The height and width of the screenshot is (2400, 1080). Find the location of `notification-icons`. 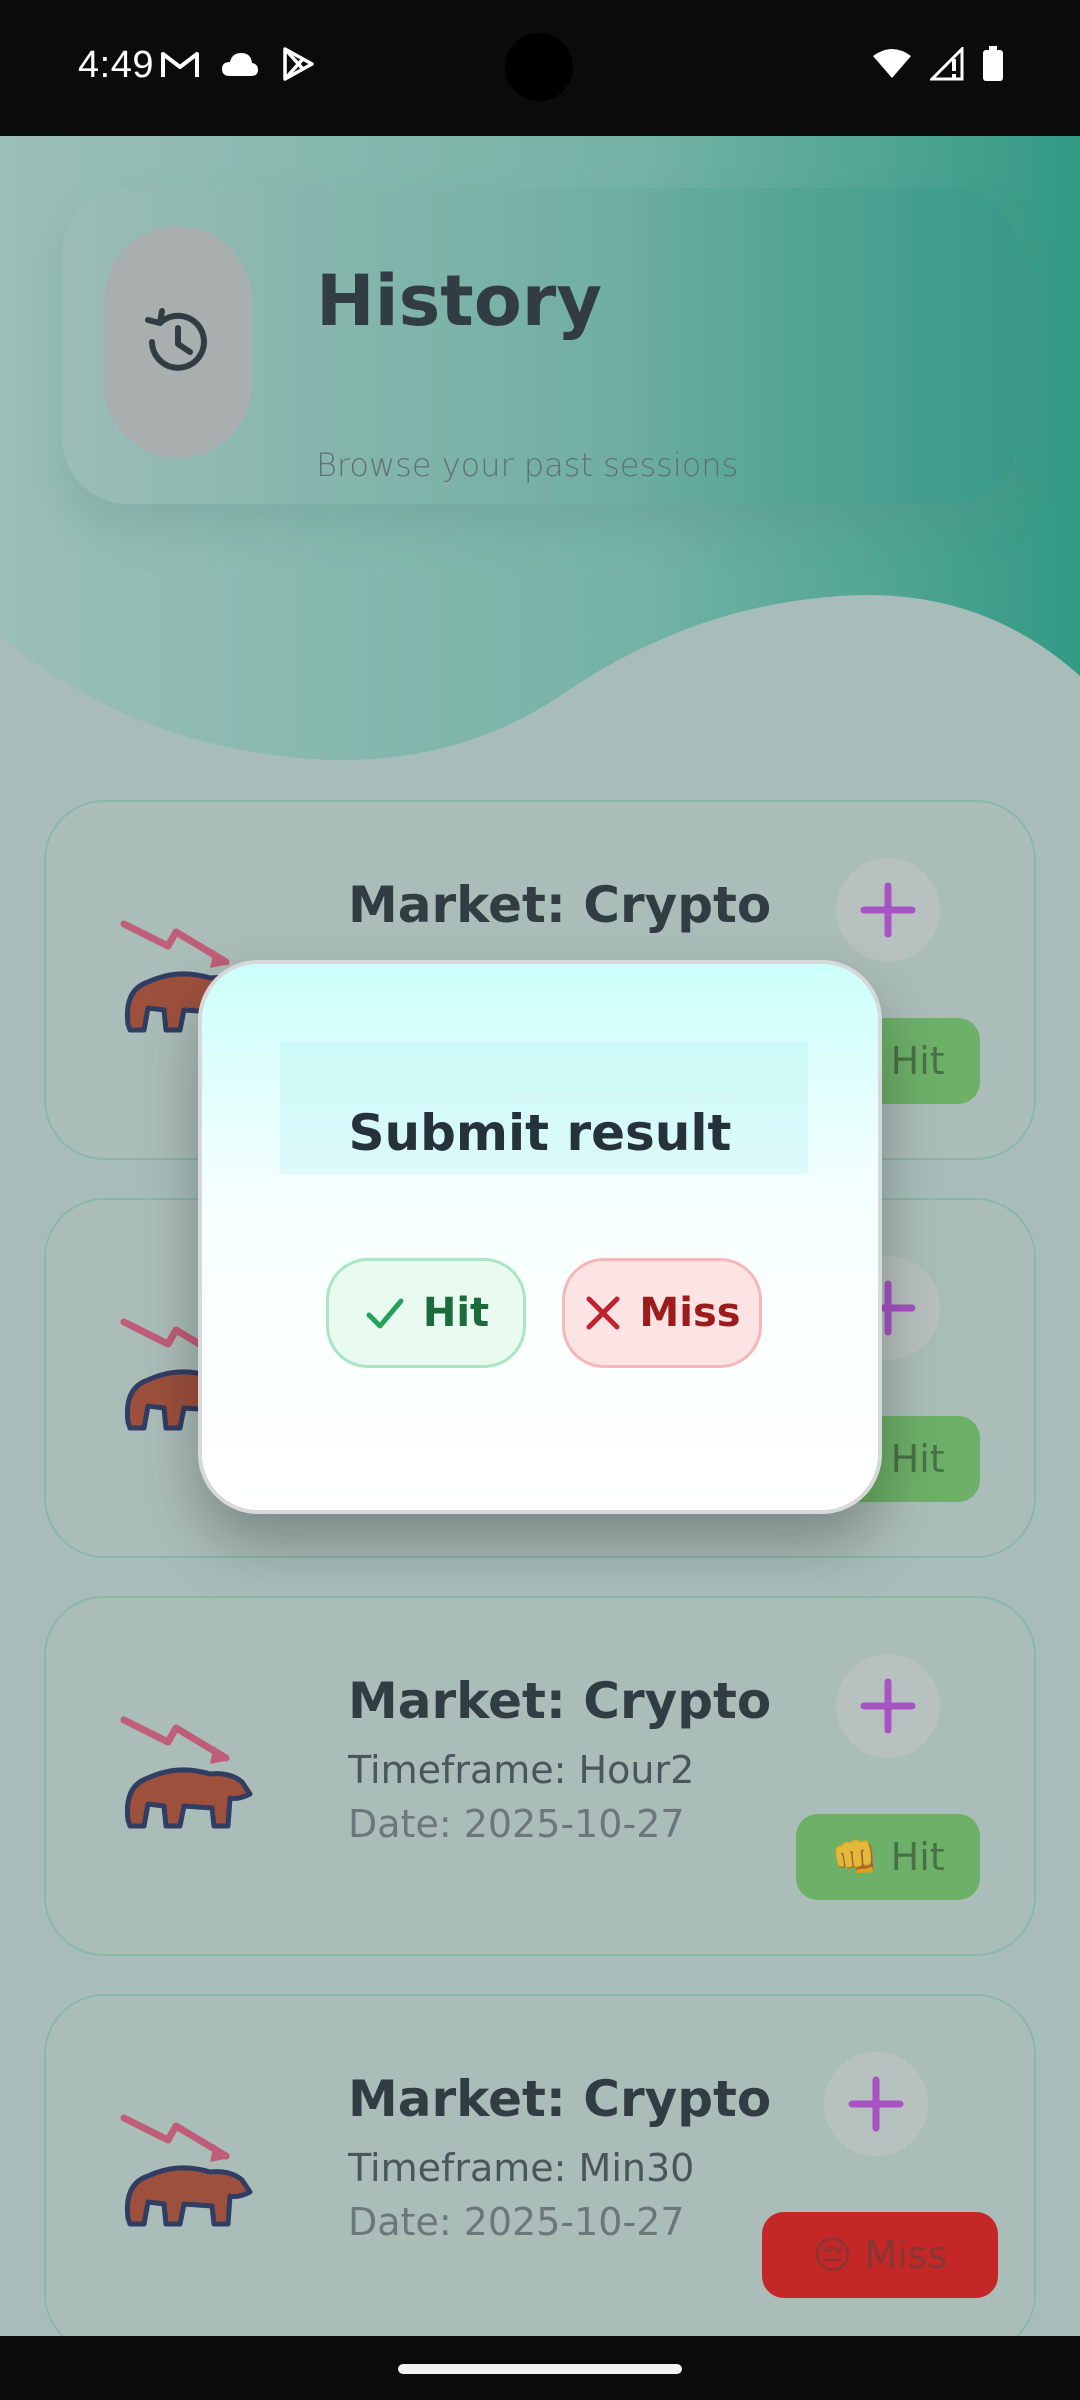

notification-icons is located at coordinates (238, 64).